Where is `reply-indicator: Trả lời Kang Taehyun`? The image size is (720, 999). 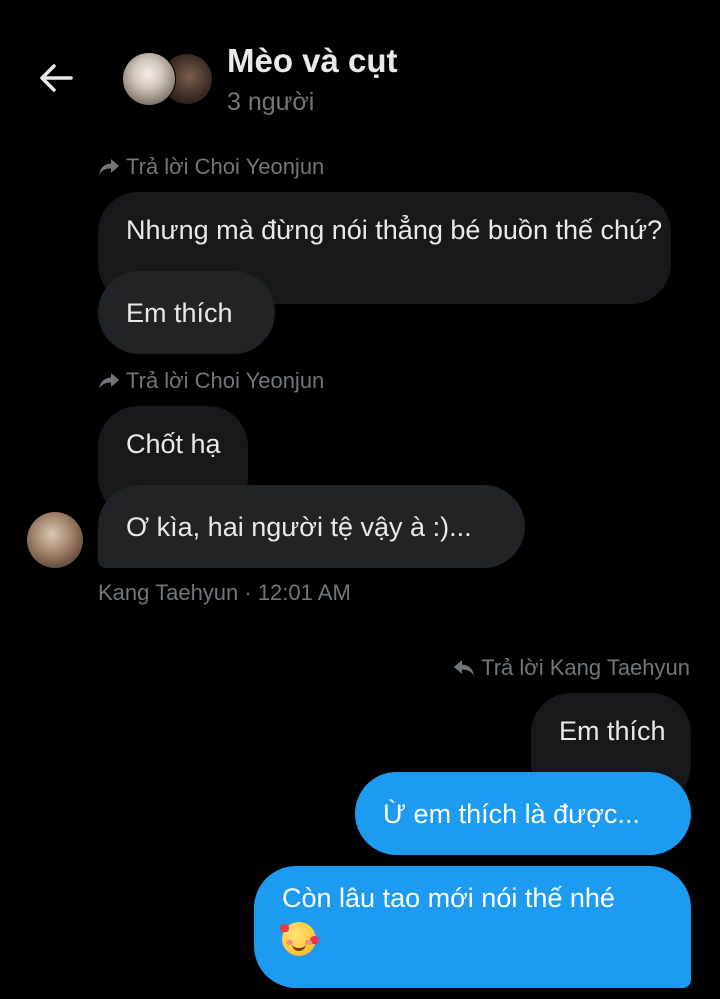 reply-indicator: Trả lời Kang Taehyun is located at coordinates (571, 668).